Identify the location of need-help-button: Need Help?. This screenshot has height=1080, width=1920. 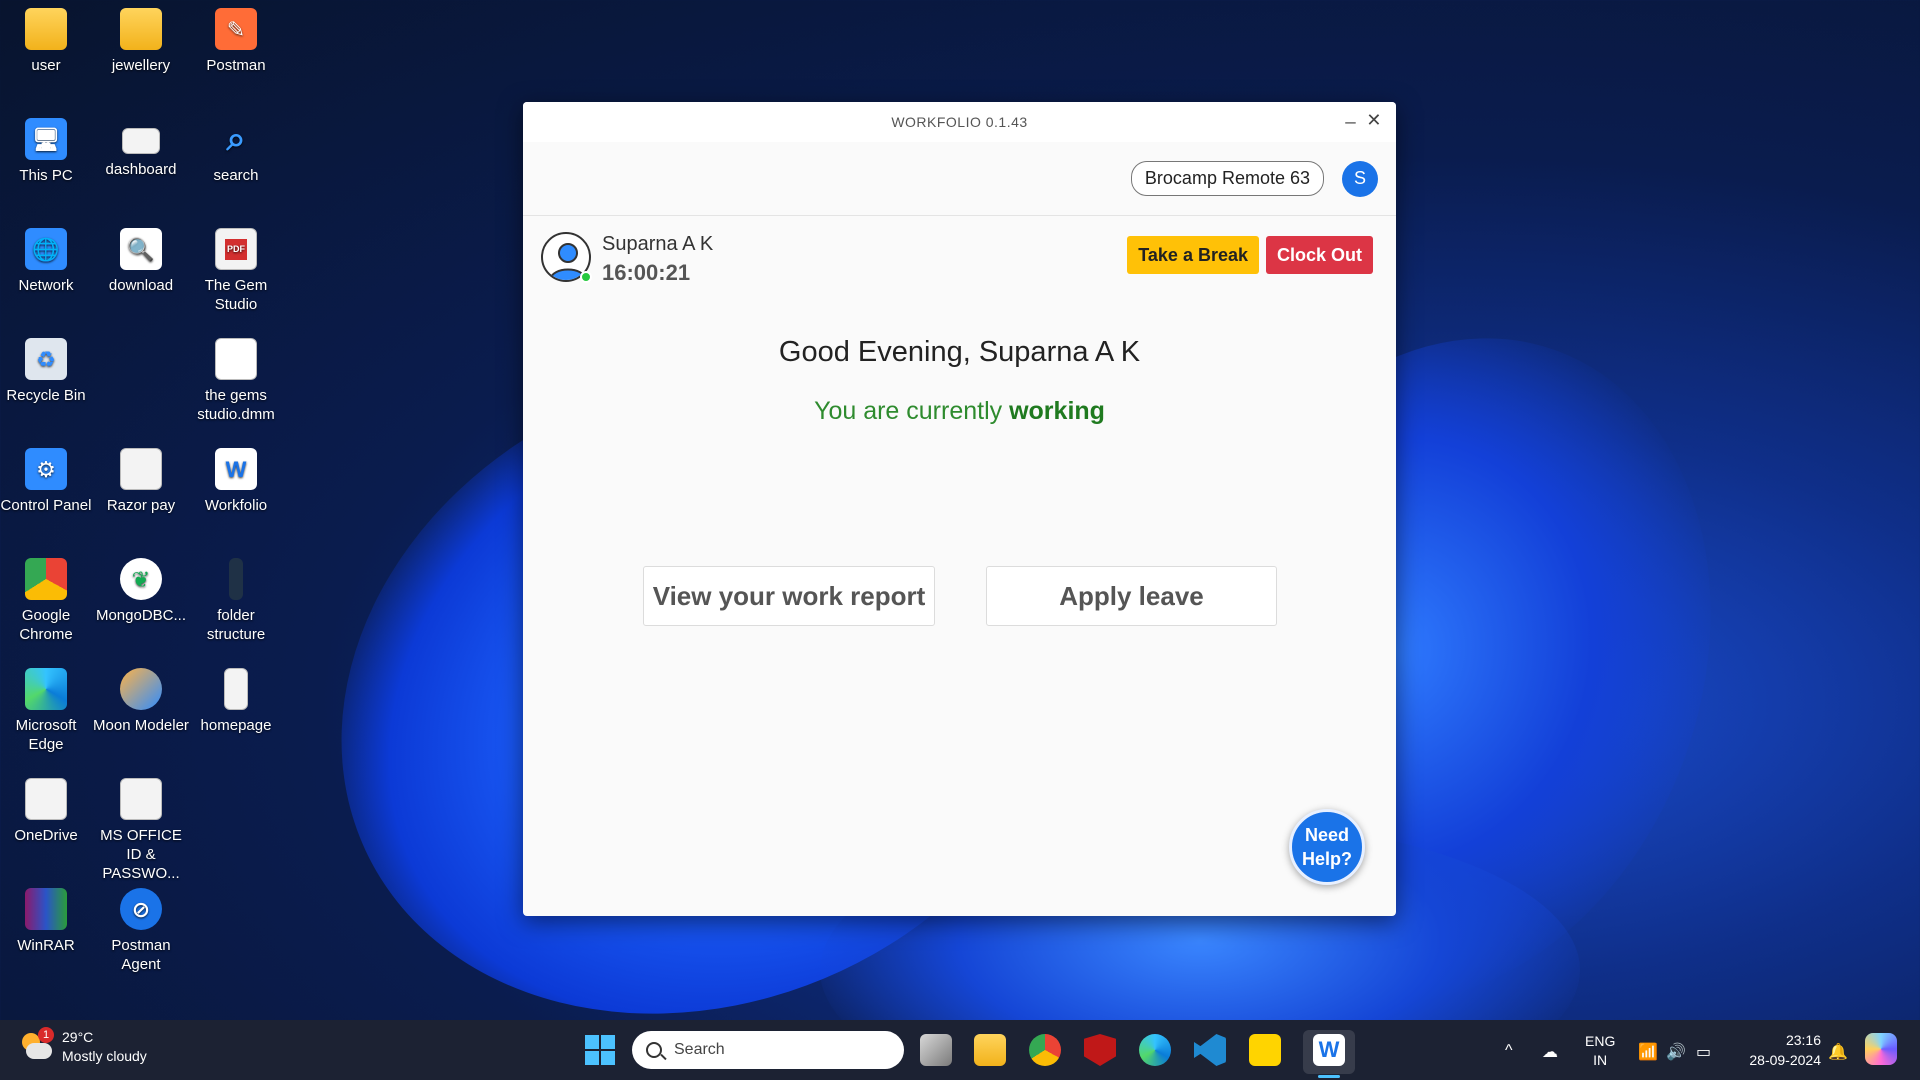
(1327, 847).